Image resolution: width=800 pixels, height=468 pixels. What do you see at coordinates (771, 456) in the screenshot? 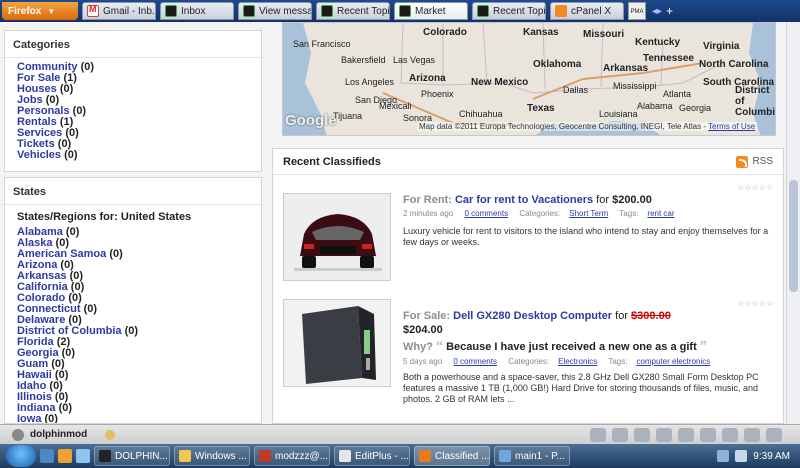
I see `clock-time: 9:39 AM` at bounding box center [771, 456].